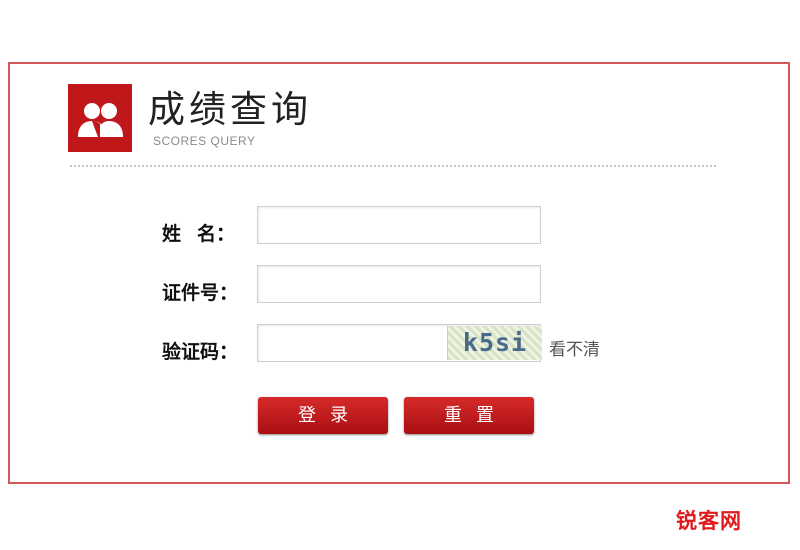  What do you see at coordinates (494, 343) in the screenshot?
I see `captcha-image: k5si` at bounding box center [494, 343].